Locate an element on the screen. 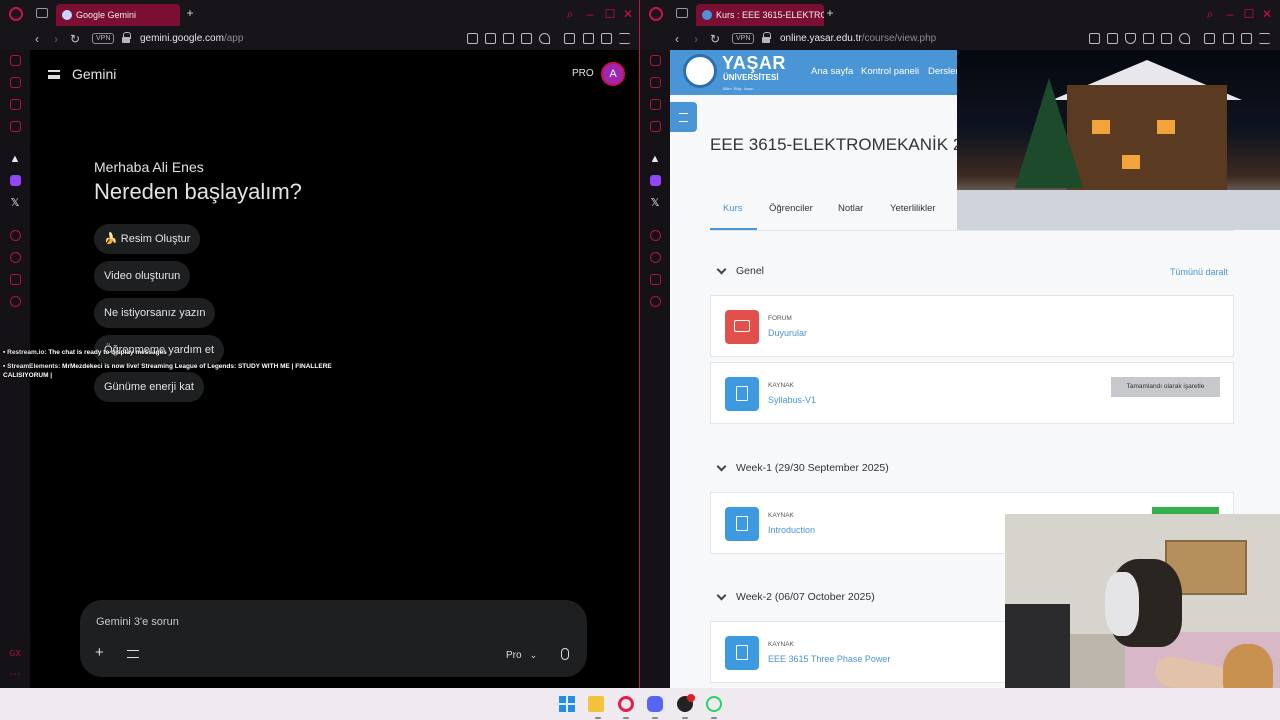  shield-icon is located at coordinates (1130, 38).